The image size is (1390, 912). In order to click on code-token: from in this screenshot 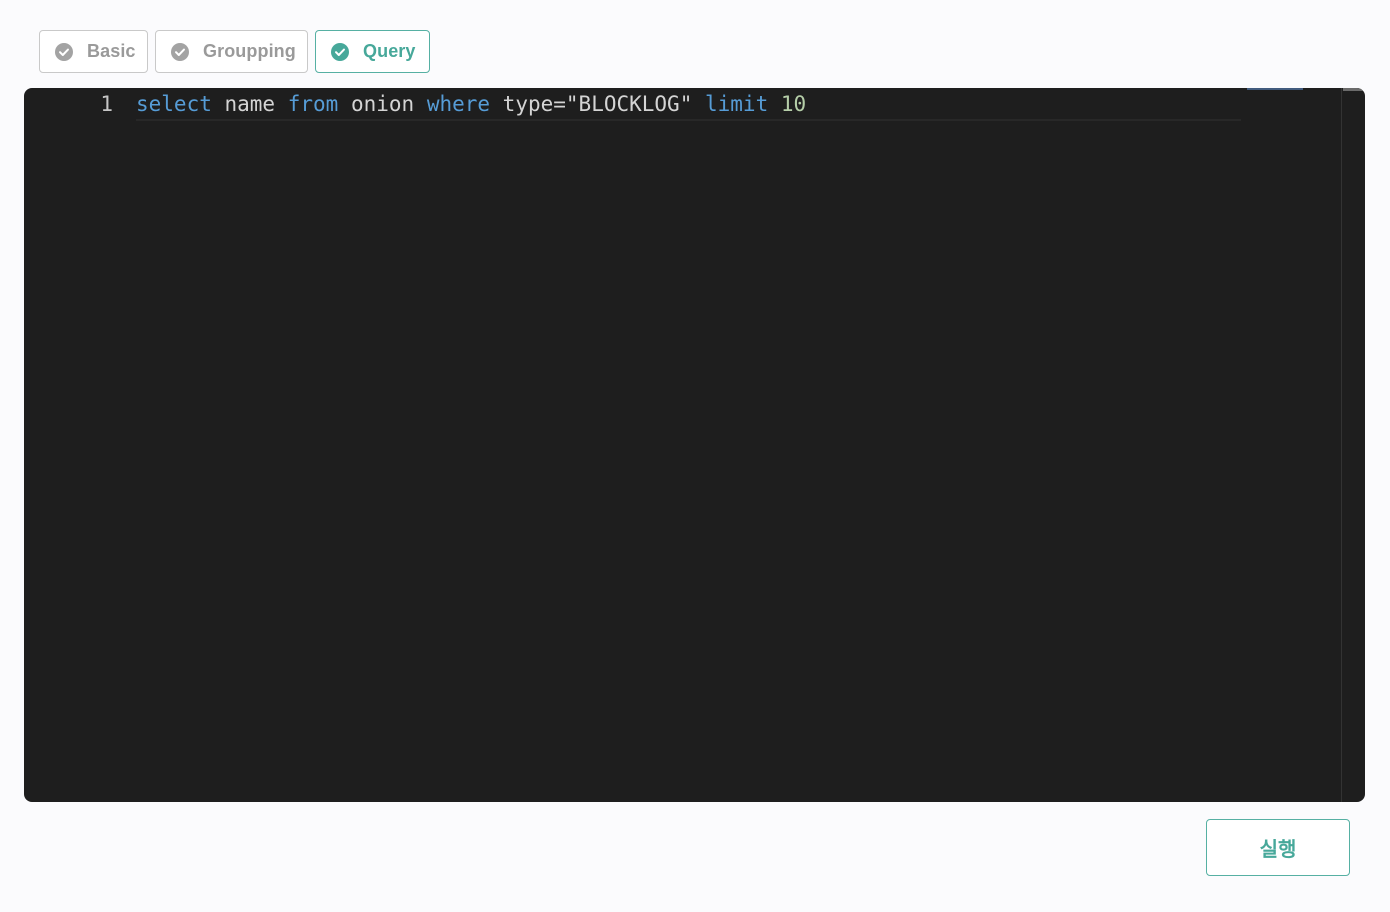, I will do `click(313, 104)`.